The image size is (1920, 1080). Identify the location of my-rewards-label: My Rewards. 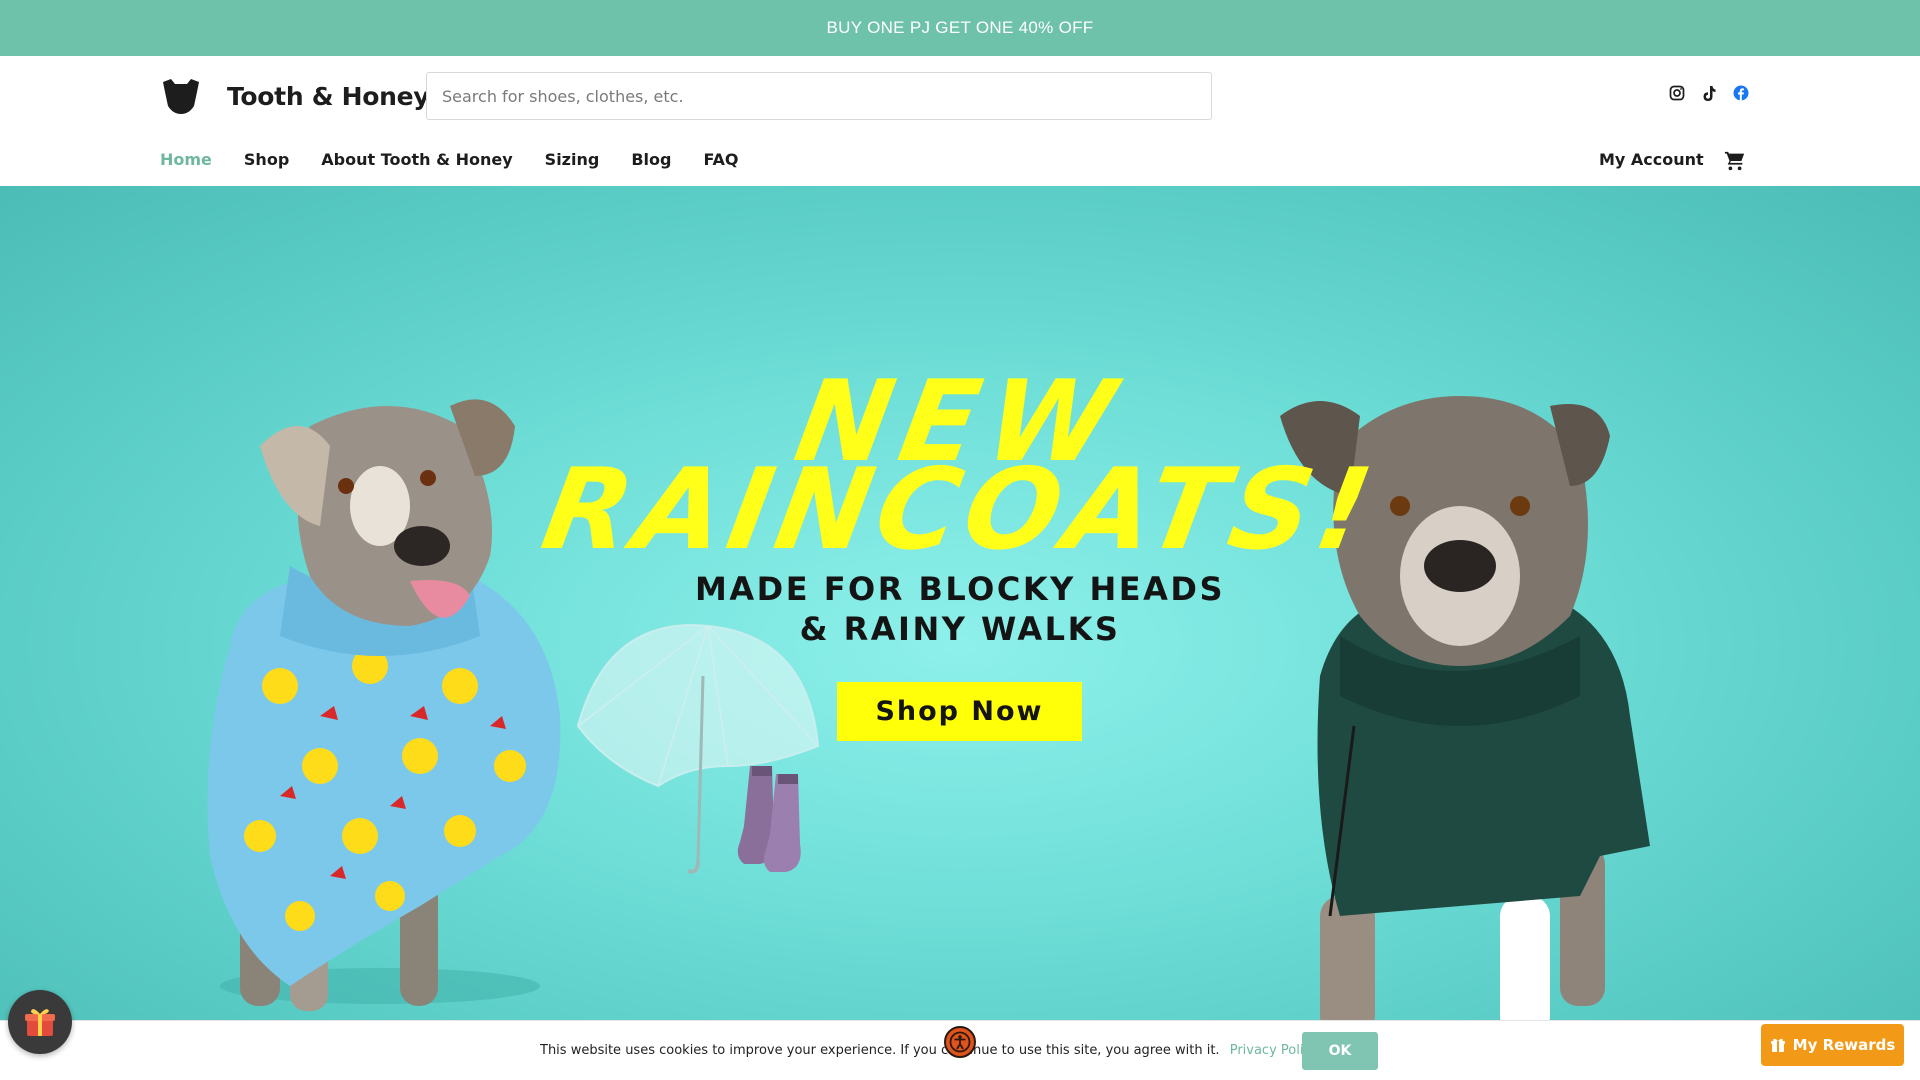
(1844, 1045).